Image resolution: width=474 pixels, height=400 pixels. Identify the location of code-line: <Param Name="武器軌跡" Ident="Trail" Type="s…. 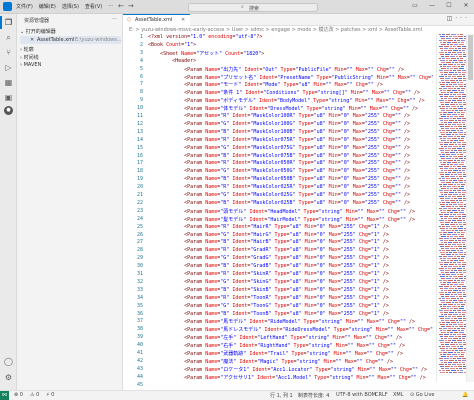
(275, 353).